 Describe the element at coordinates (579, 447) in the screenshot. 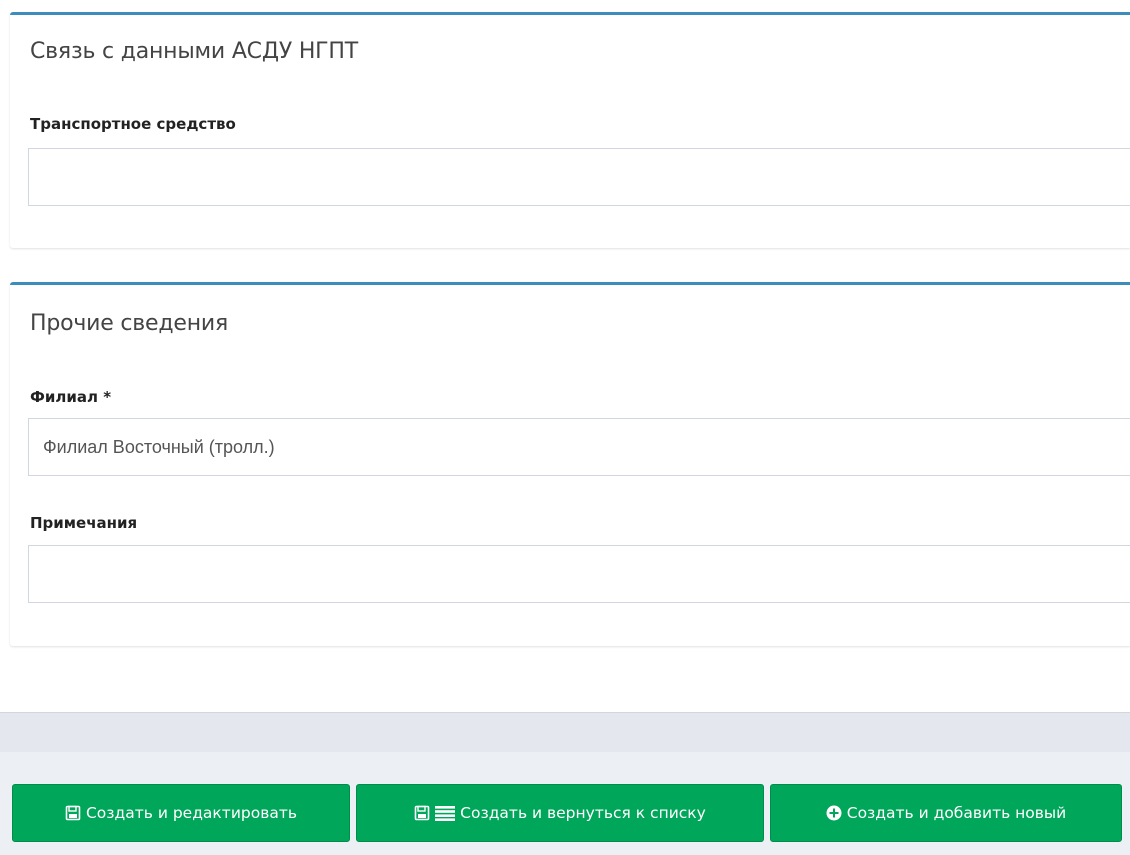

I see `branch-select: Филиал Восточный (тролл.)` at that location.